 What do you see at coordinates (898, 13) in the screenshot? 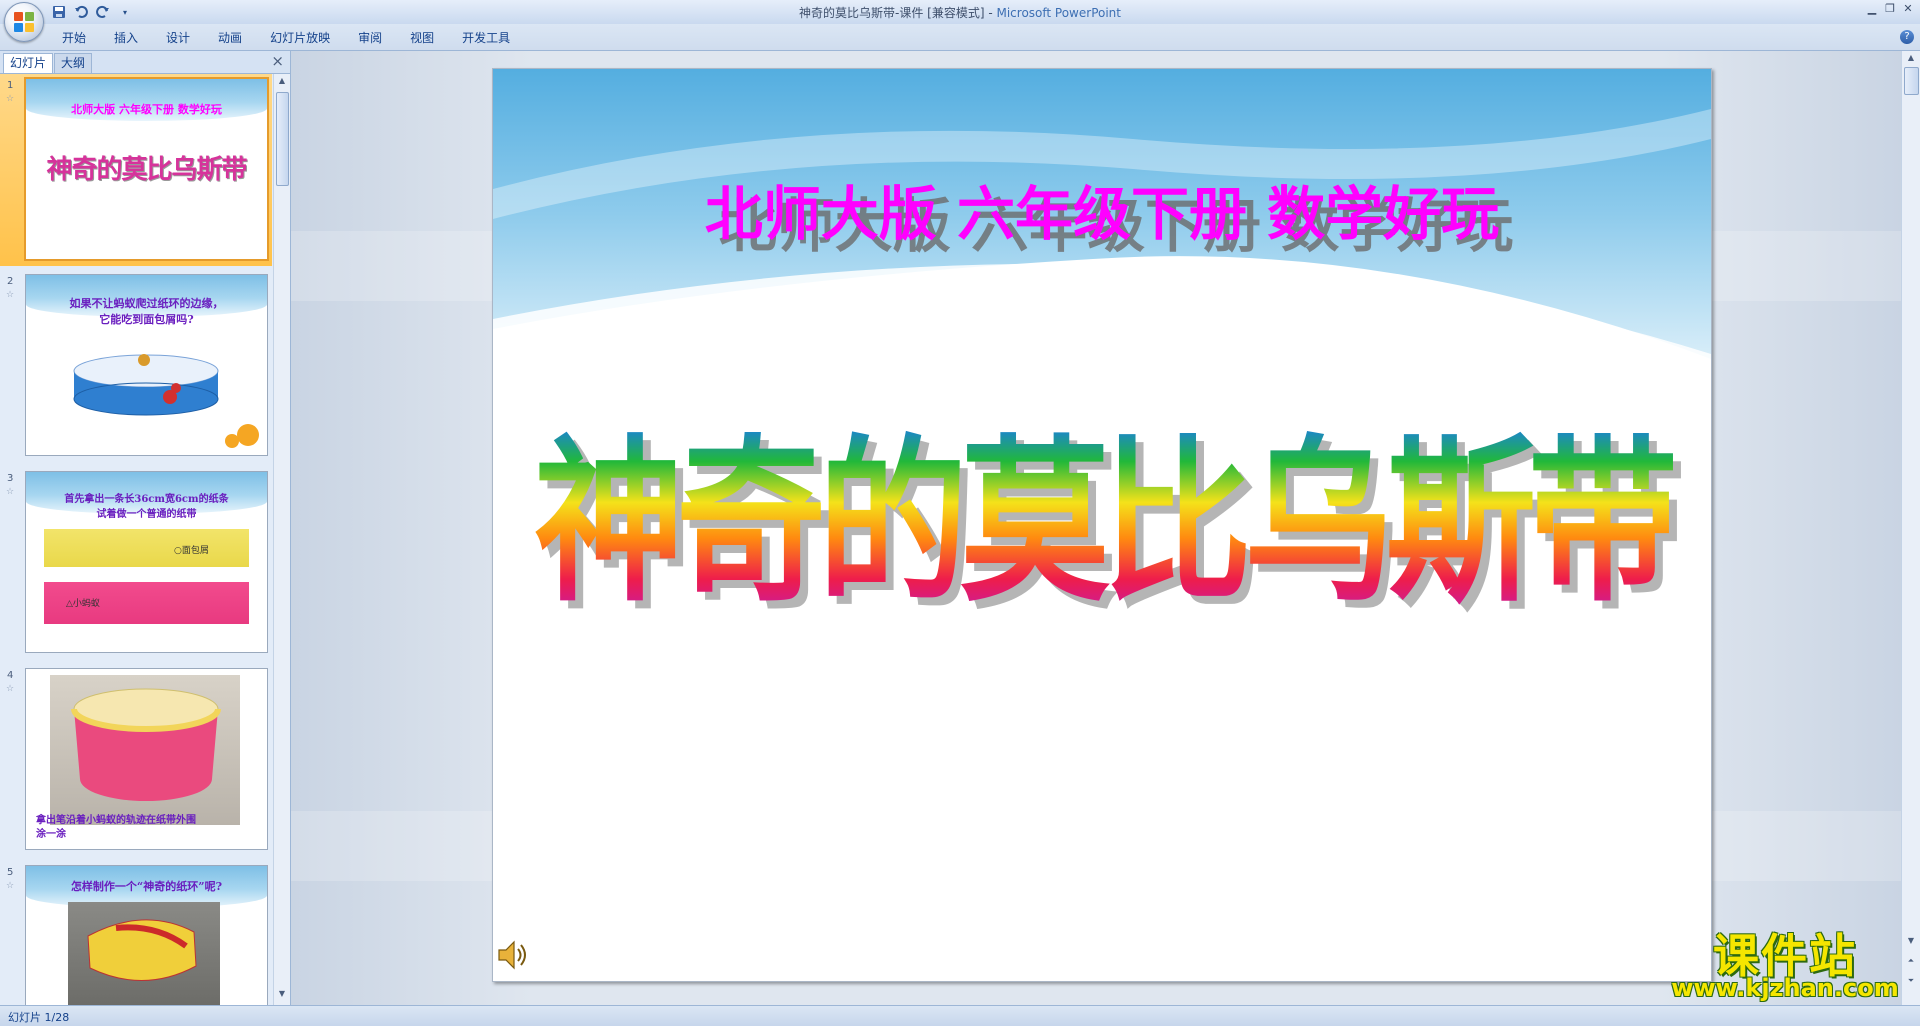
I see `document-title: 神奇的莫比乌斯带-课件 [兼容模式] -` at bounding box center [898, 13].